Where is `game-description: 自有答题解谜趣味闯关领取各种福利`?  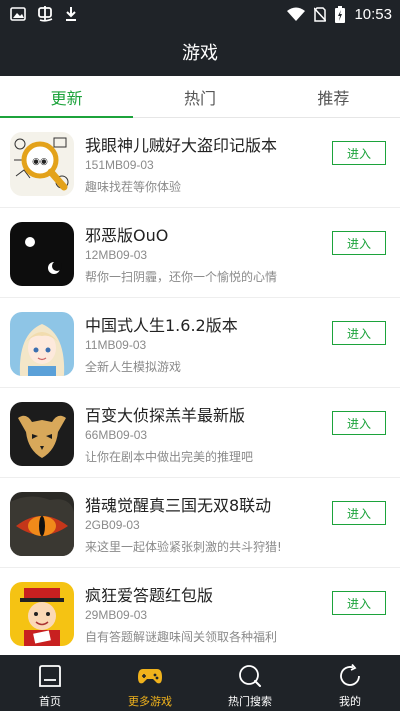
game-description: 自有答题解谜趣味闯关领取各种福利 is located at coordinates (181, 637).